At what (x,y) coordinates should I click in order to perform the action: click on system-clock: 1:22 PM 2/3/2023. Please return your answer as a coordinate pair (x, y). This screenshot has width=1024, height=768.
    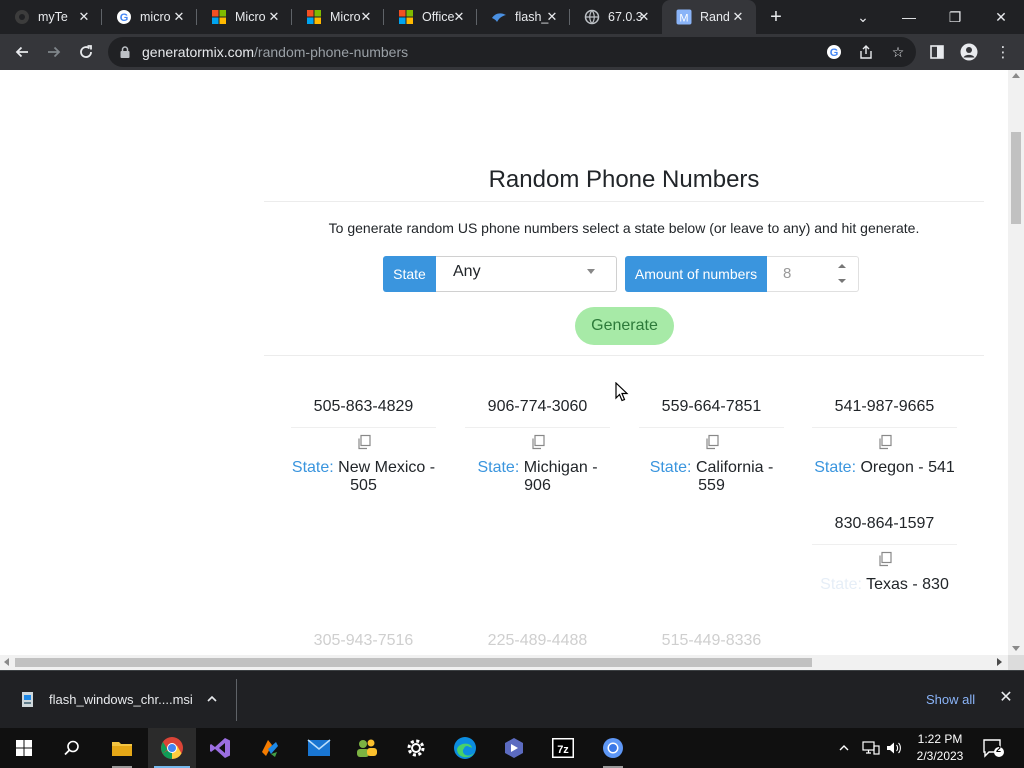
    Looking at the image, I should click on (940, 748).